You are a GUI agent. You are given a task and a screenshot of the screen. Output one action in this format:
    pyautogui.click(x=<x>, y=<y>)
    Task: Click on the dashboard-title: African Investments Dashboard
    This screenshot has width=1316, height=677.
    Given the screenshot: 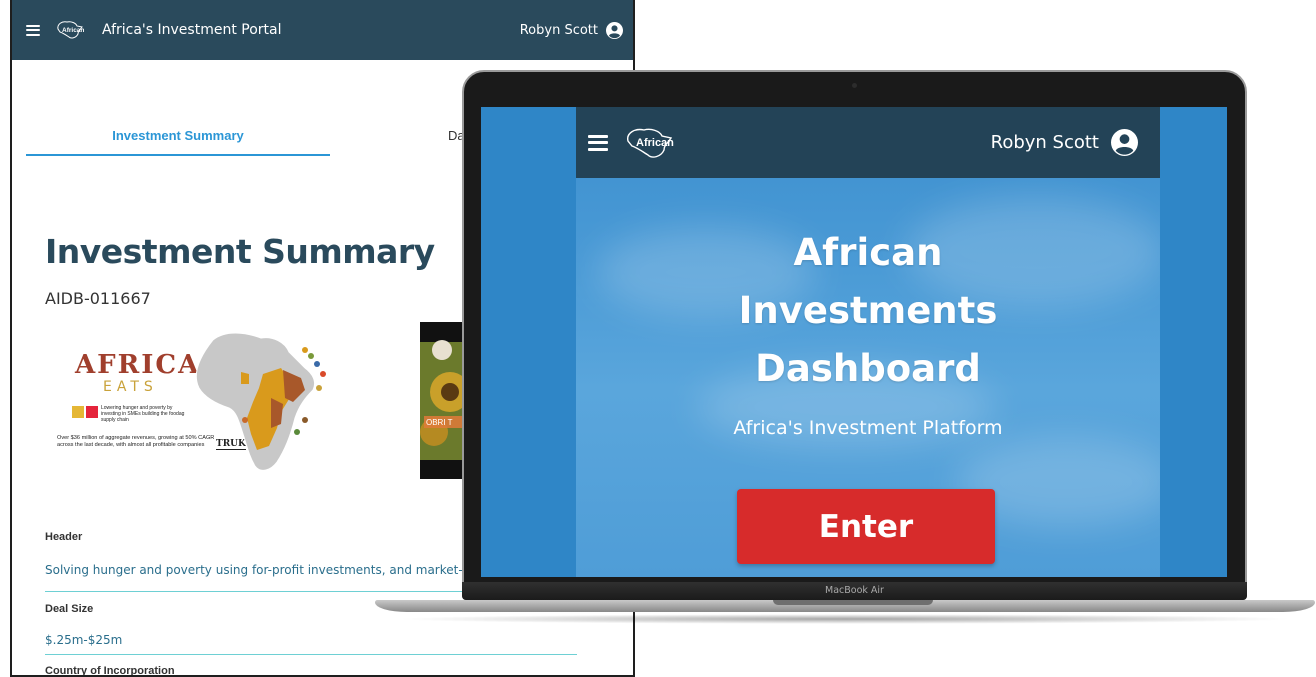 What is the action you would take?
    pyautogui.click(x=868, y=311)
    